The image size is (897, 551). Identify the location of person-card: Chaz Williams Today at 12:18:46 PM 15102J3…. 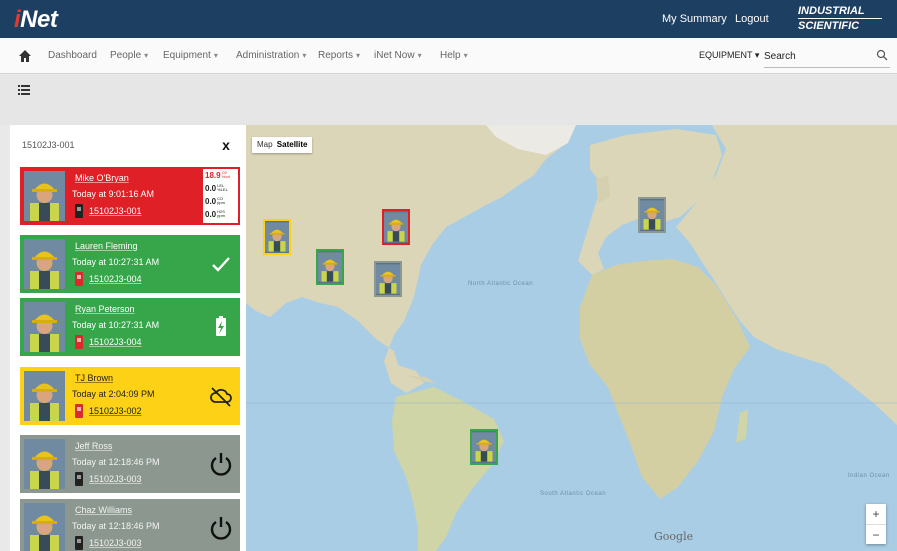
(130, 525).